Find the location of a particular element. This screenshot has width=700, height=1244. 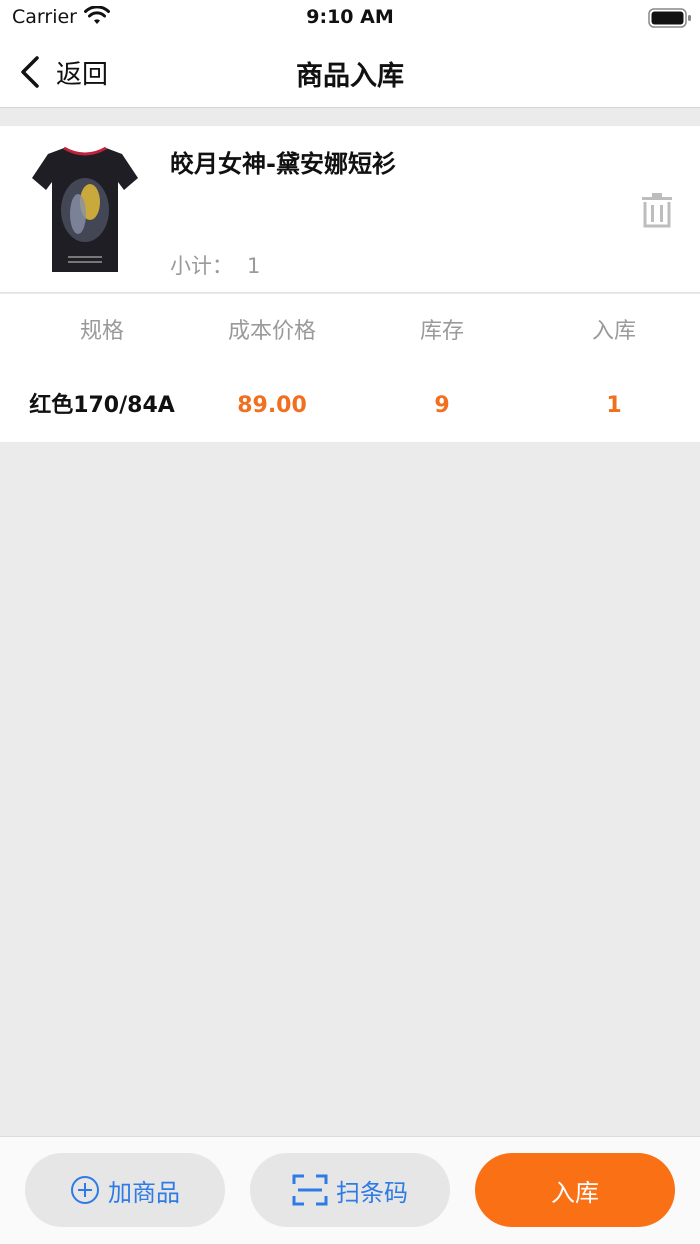

add-product-button: 加商品 is located at coordinates (125, 1190).